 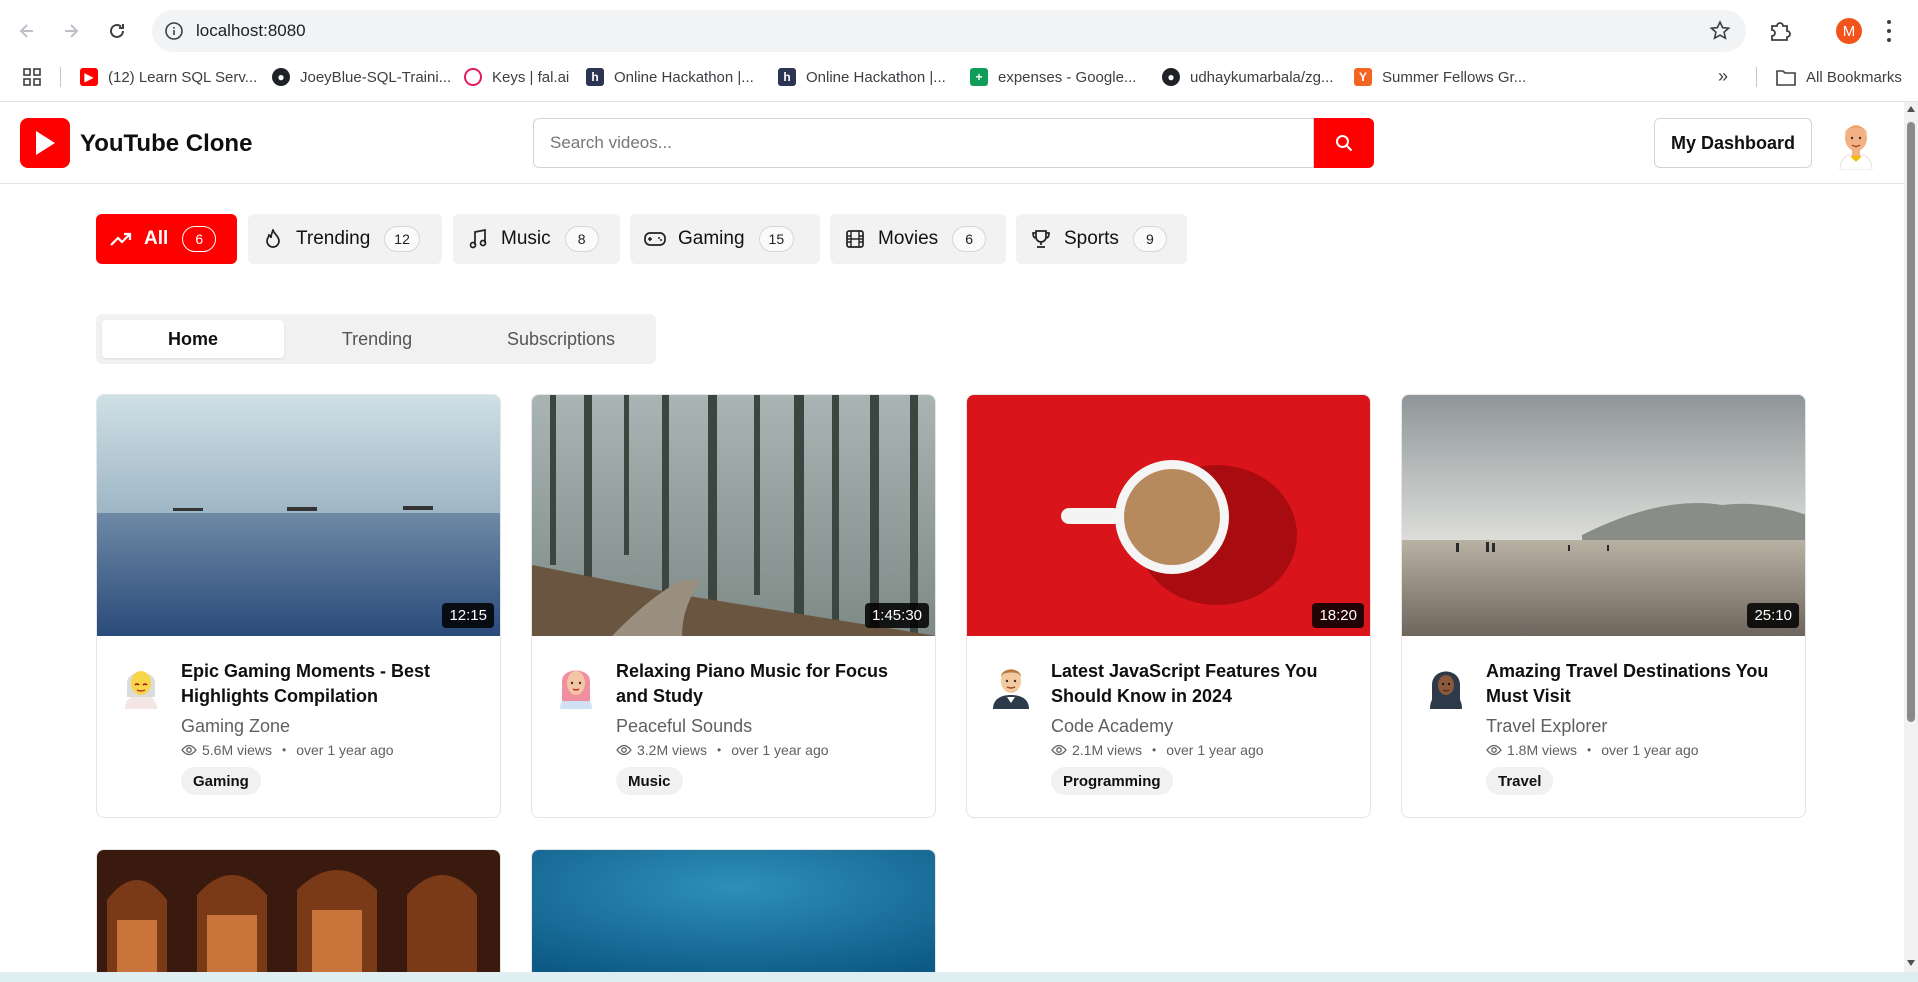 I want to click on video-thumbnail: 18:20, so click(x=1168, y=515).